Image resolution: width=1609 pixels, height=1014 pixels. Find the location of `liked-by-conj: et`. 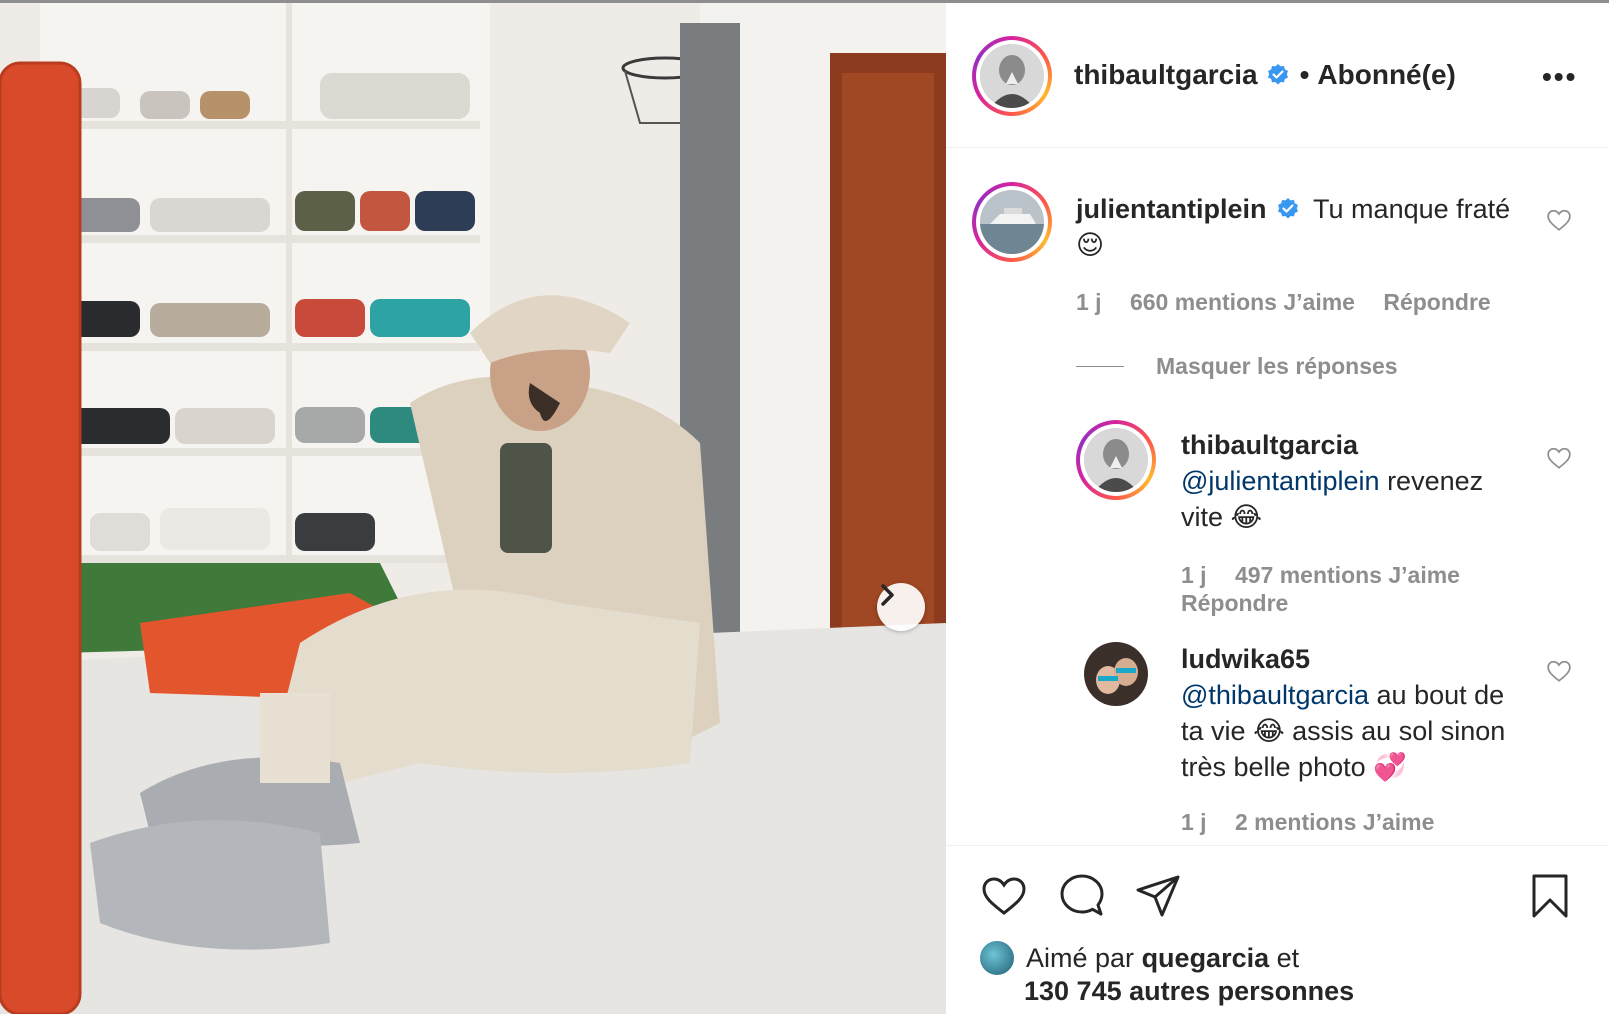

liked-by-conj: et is located at coordinates (1288, 957).